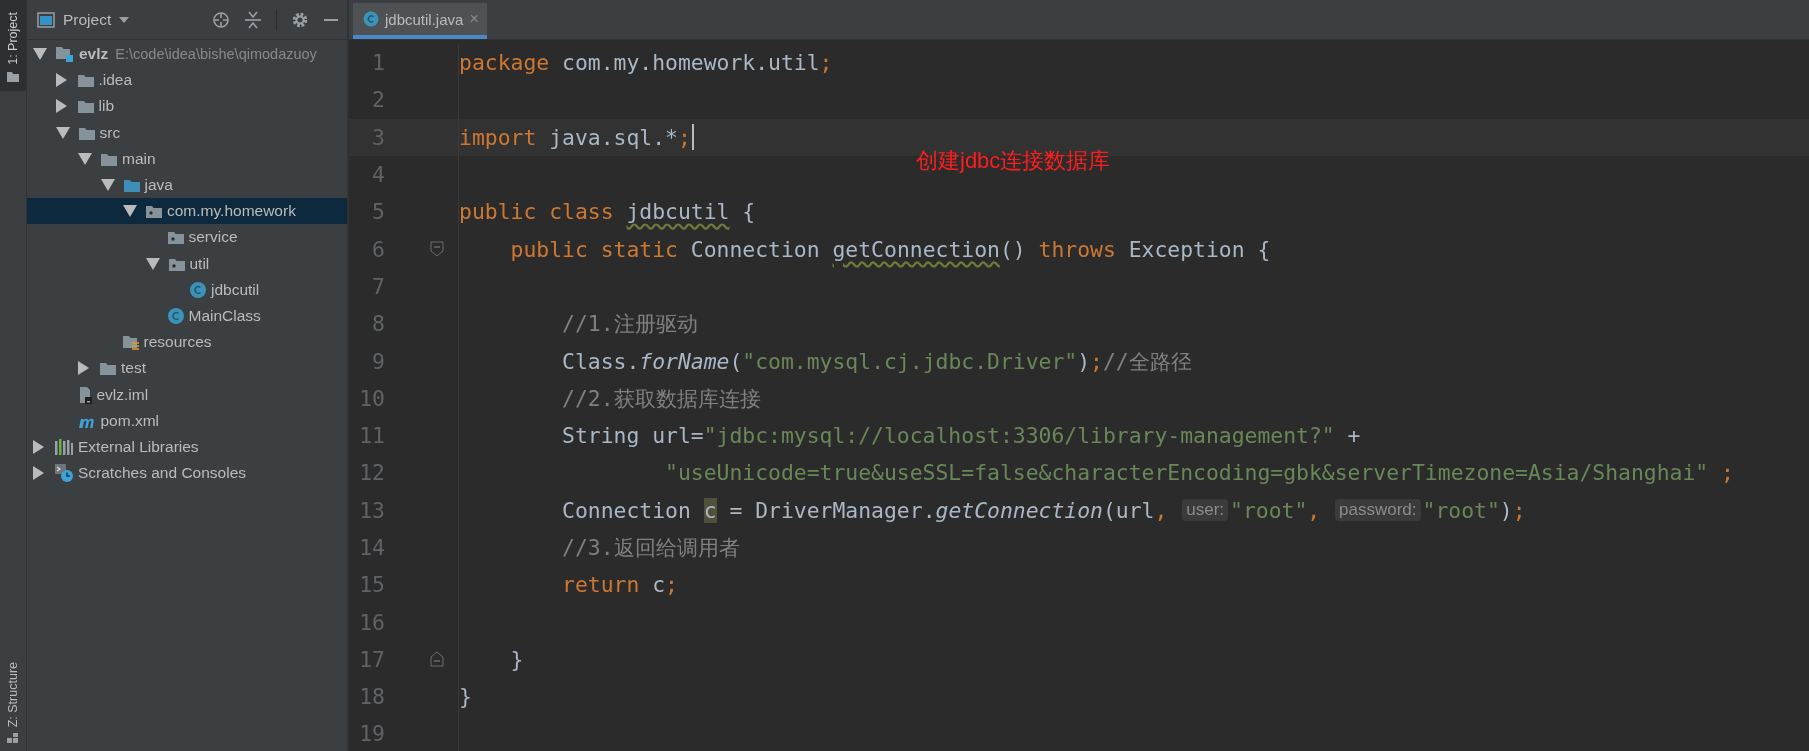  Describe the element at coordinates (187, 106) in the screenshot. I see `tree-item: lib` at that location.